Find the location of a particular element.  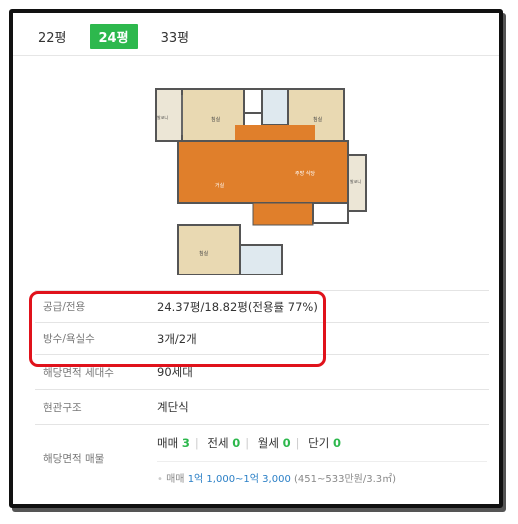

room-label: 주방 식당 is located at coordinates (305, 173).